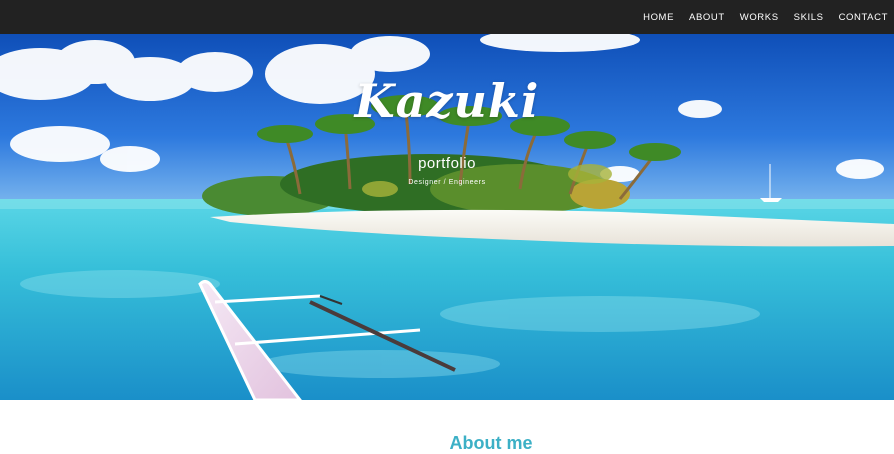 The image size is (894, 454). Describe the element at coordinates (863, 17) in the screenshot. I see `nav-contact-link: CONTACT` at that location.